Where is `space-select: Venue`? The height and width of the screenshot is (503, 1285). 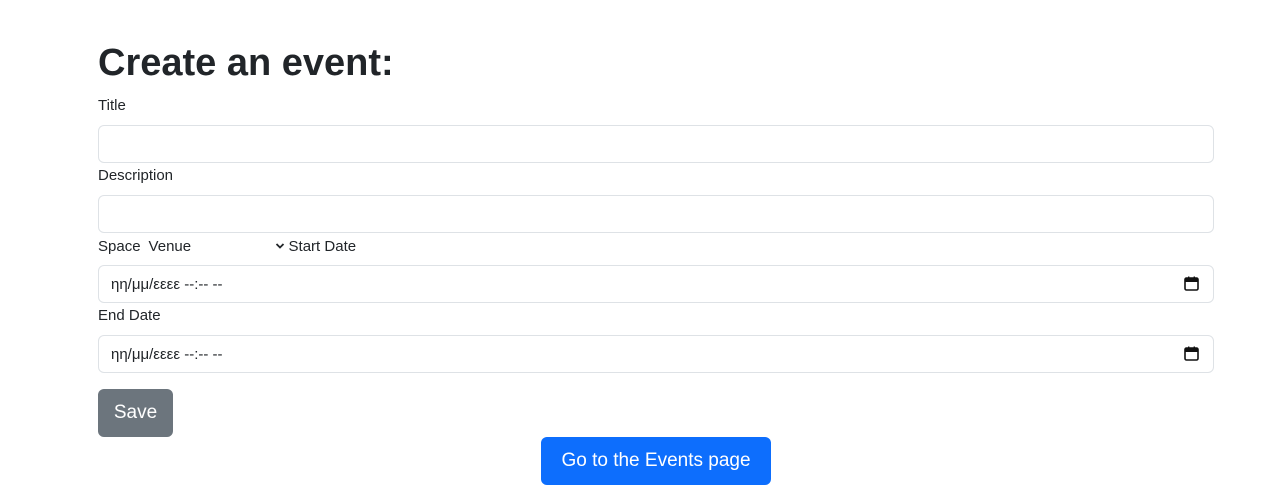 space-select: Venue is located at coordinates (217, 246).